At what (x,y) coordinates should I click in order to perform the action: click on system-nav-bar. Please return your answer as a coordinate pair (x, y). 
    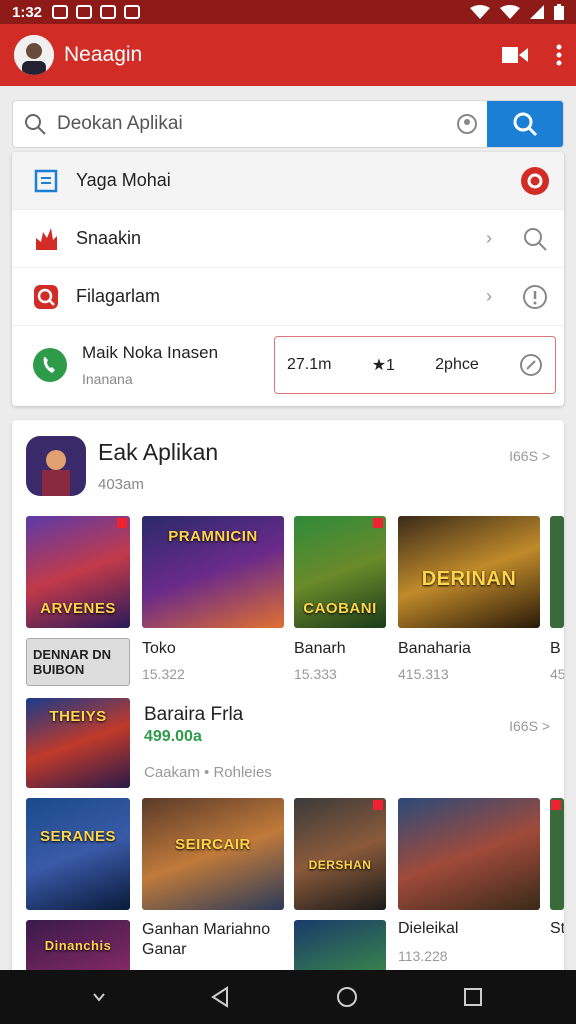
    Looking at the image, I should click on (288, 997).